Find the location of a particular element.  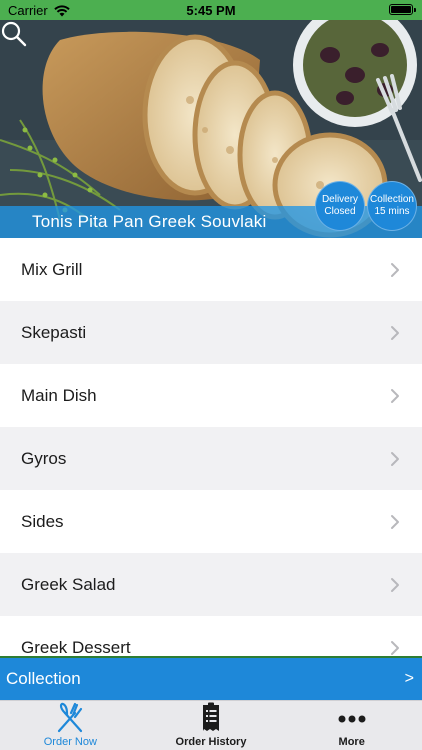

status-time: 5:45 PM is located at coordinates (211, 10).